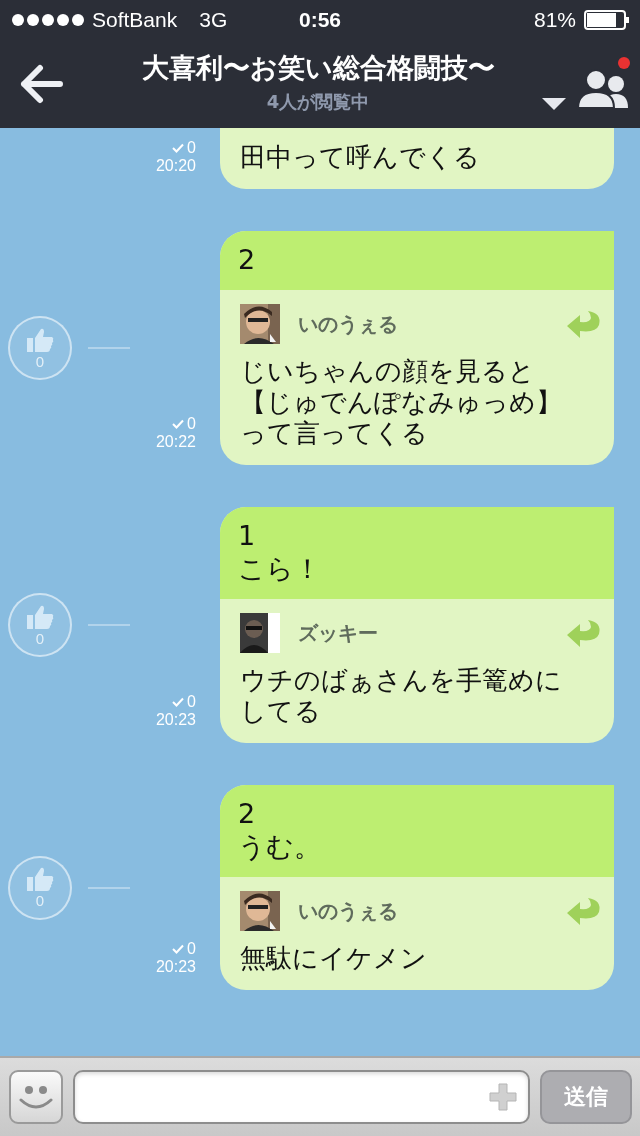 Image resolution: width=640 pixels, height=1136 pixels. I want to click on reply-text: ウチのばぁさんを手篭めに してる, so click(401, 696).